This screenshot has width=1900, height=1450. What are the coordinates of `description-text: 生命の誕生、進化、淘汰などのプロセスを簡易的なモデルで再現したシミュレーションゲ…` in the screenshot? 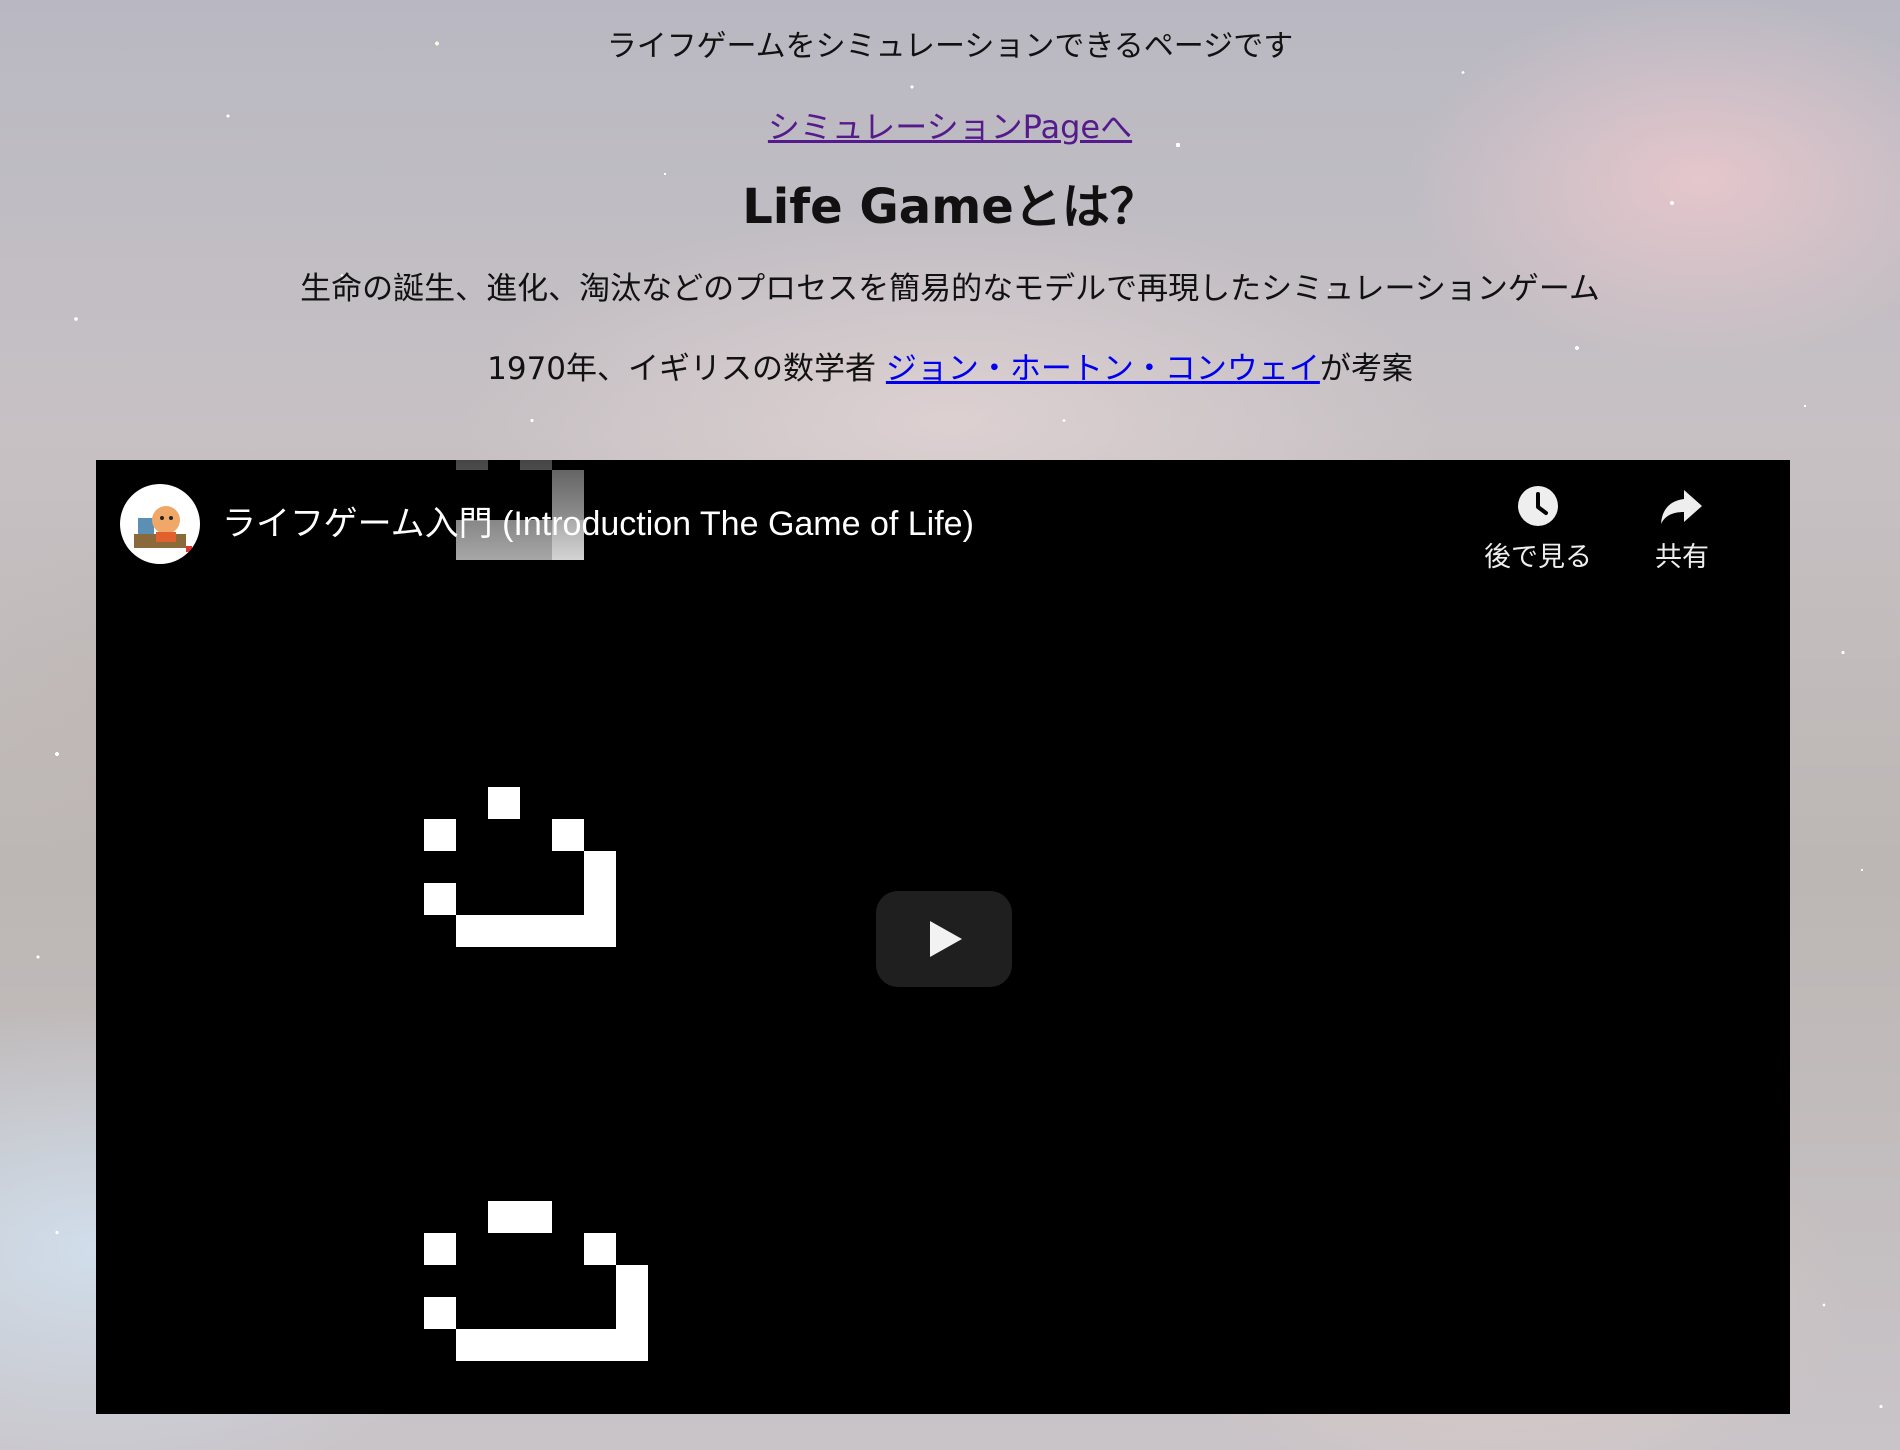 It's located at (950, 289).